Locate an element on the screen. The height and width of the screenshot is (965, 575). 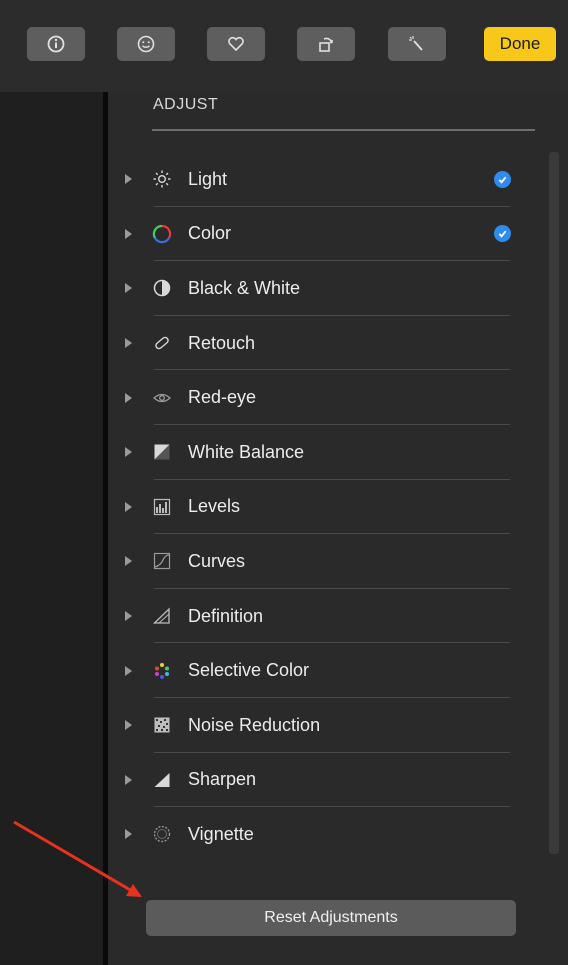
magic-wand-icon is located at coordinates (416, 43).